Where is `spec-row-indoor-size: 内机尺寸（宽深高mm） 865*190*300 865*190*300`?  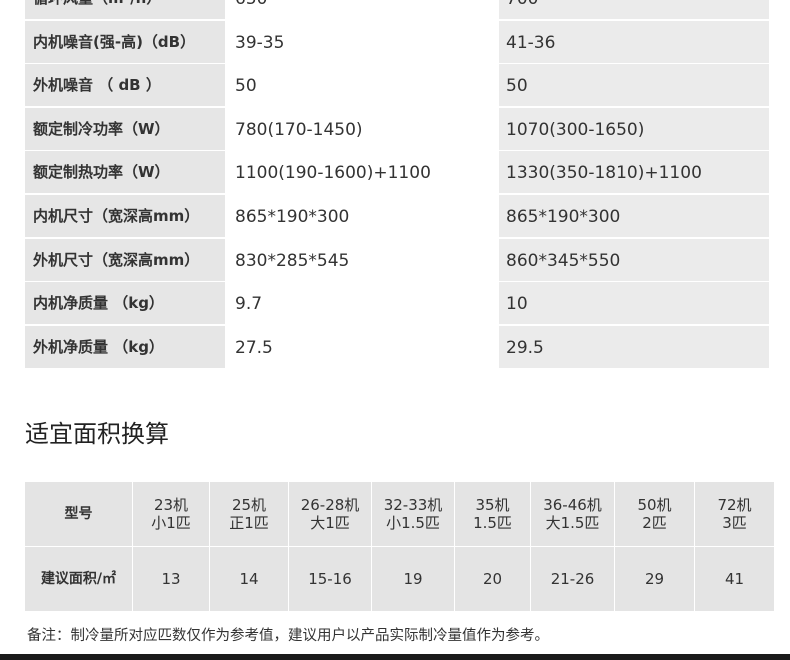 spec-row-indoor-size: 内机尺寸（宽深高mm） 865*190*300 865*190*300 is located at coordinates (397, 216).